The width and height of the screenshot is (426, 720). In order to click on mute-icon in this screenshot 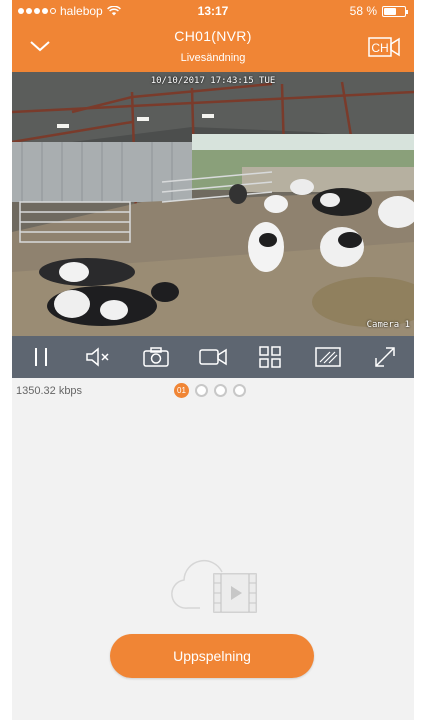, I will do `click(97, 357)`.